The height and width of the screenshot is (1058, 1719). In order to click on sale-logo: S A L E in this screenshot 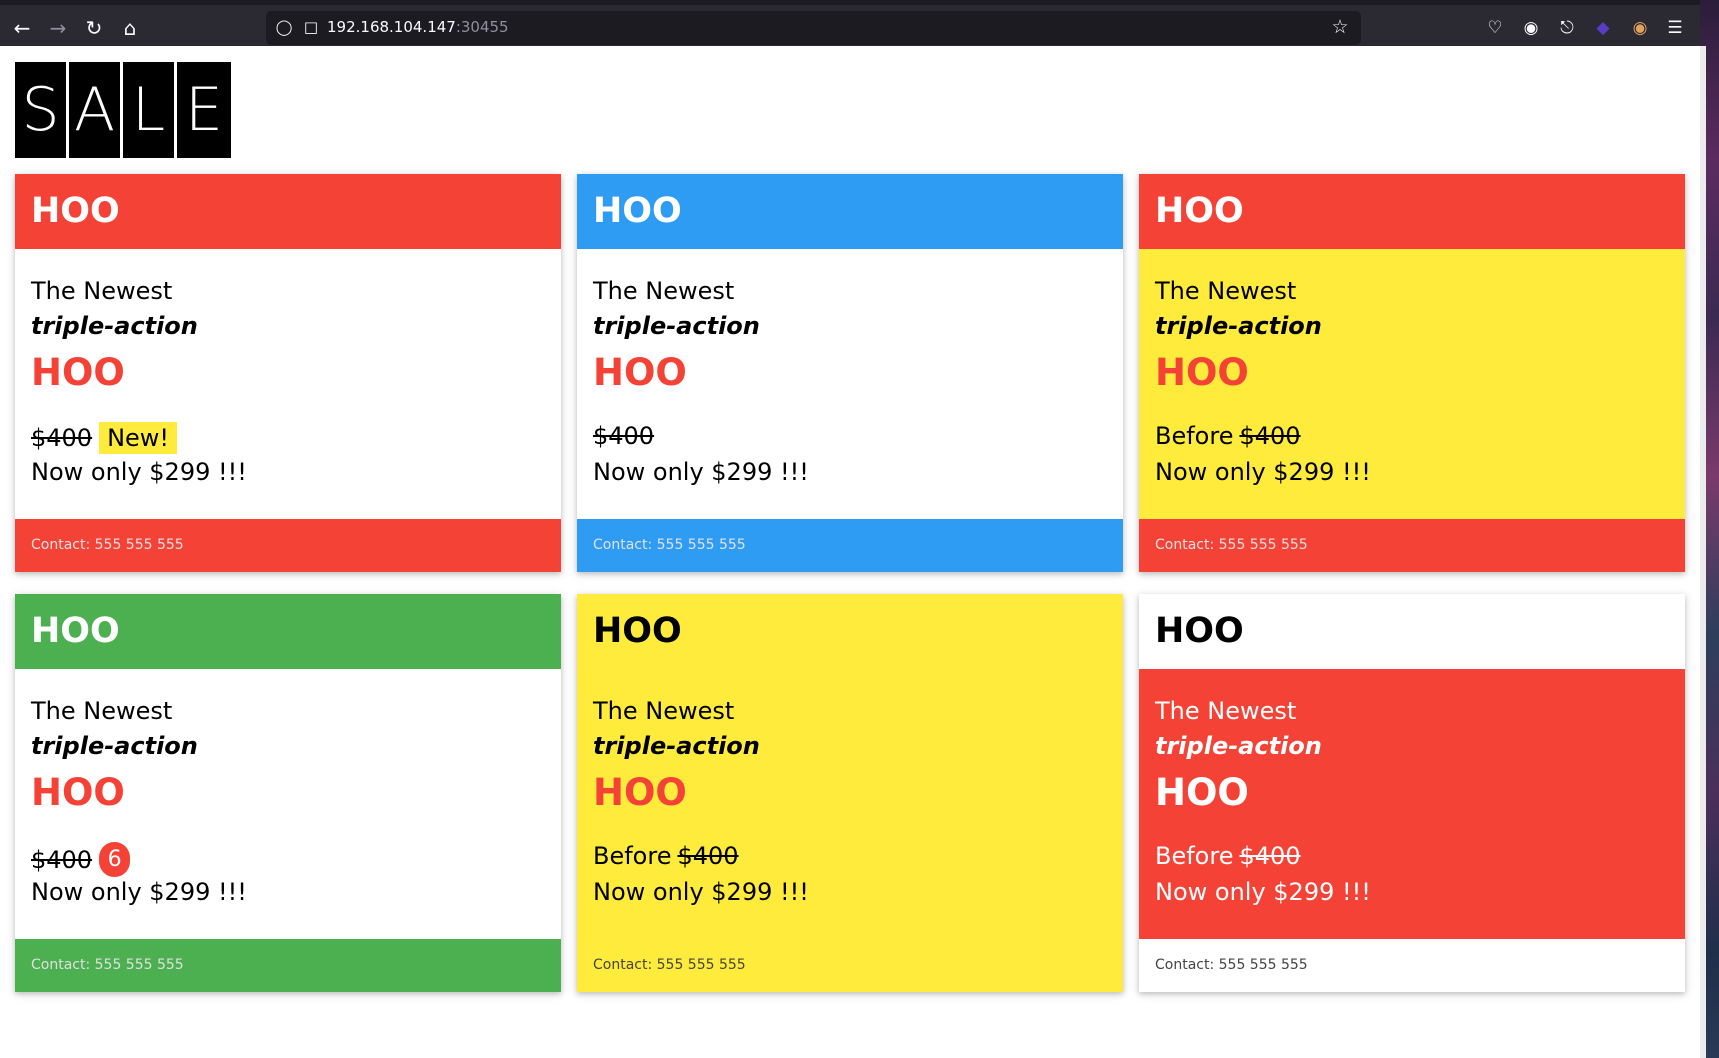, I will do `click(123, 110)`.